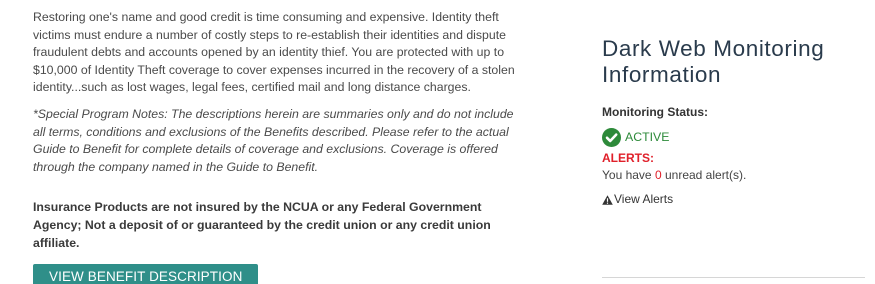  What do you see at coordinates (713, 61) in the screenshot?
I see `dark-web-title: Dark Web Monitoring Information` at bounding box center [713, 61].